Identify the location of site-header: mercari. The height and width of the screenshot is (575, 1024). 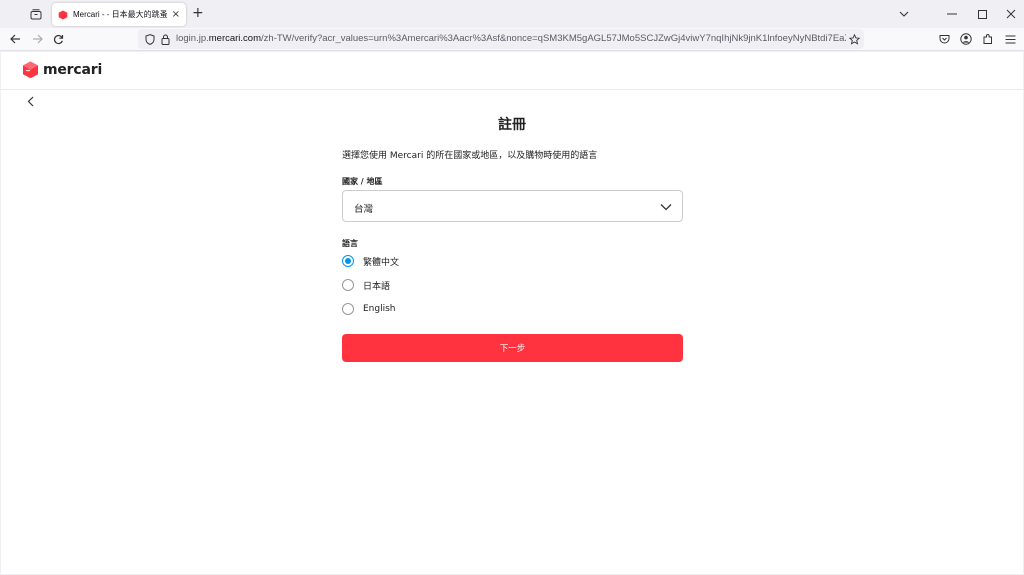
(512, 71).